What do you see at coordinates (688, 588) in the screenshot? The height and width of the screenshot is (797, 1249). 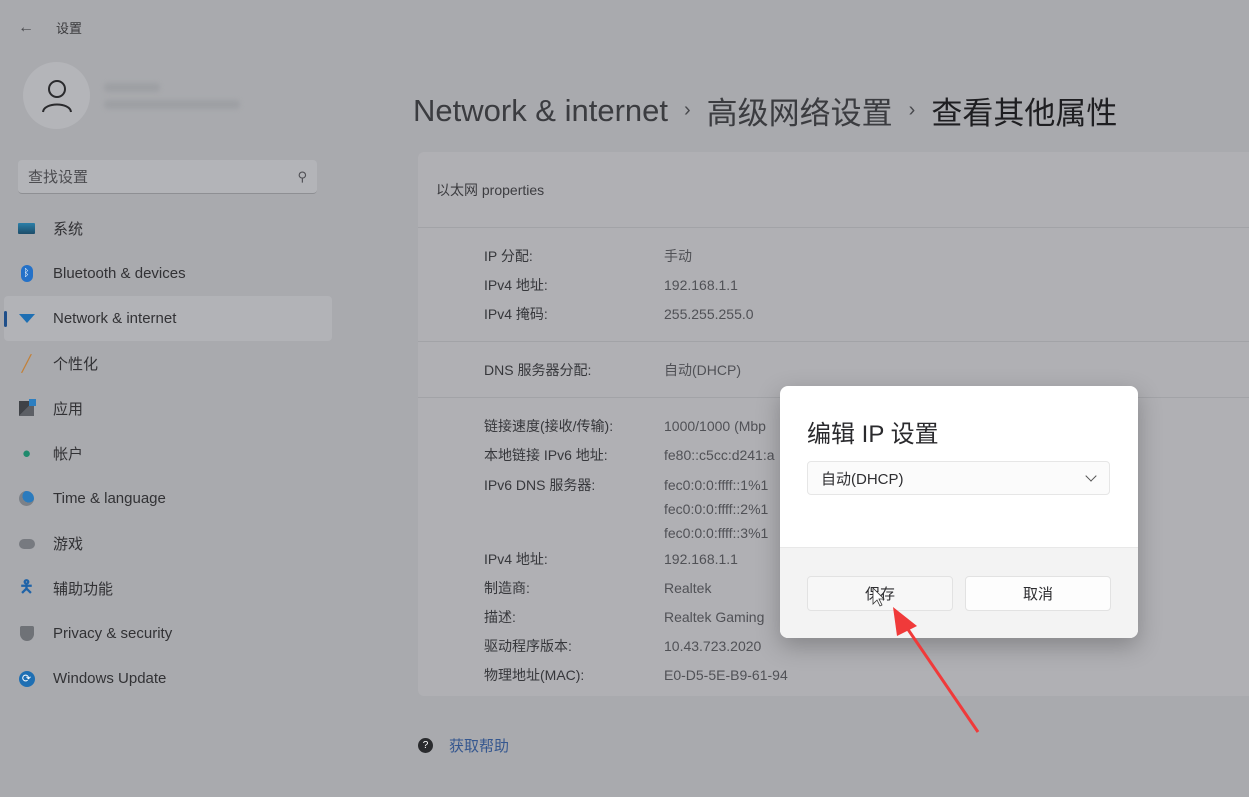 I see `property-value: Realtek` at bounding box center [688, 588].